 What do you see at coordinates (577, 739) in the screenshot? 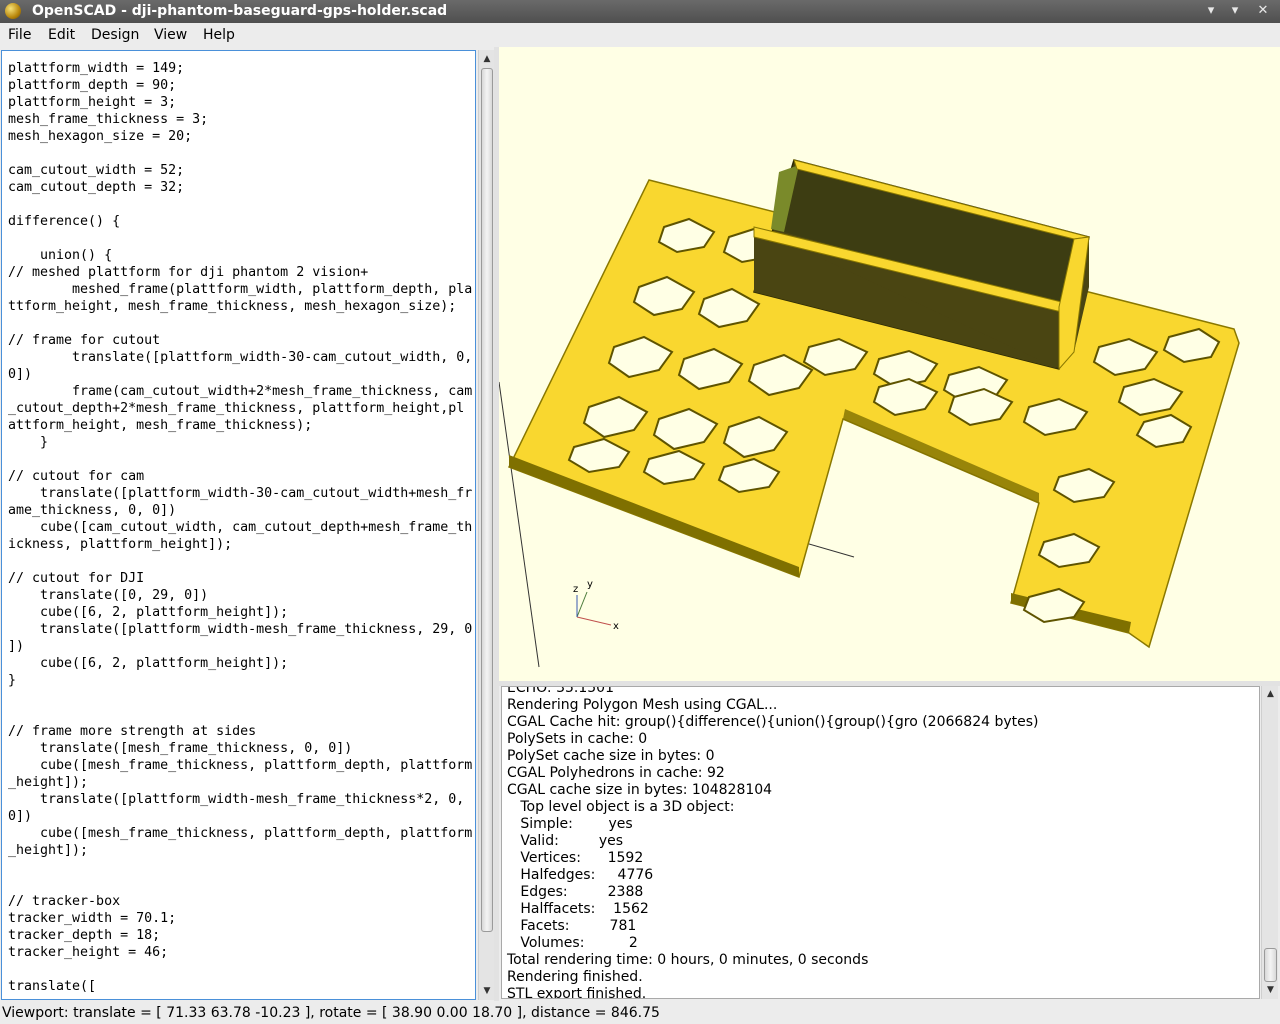
I see `console-line: PolySets in cache: 0` at bounding box center [577, 739].